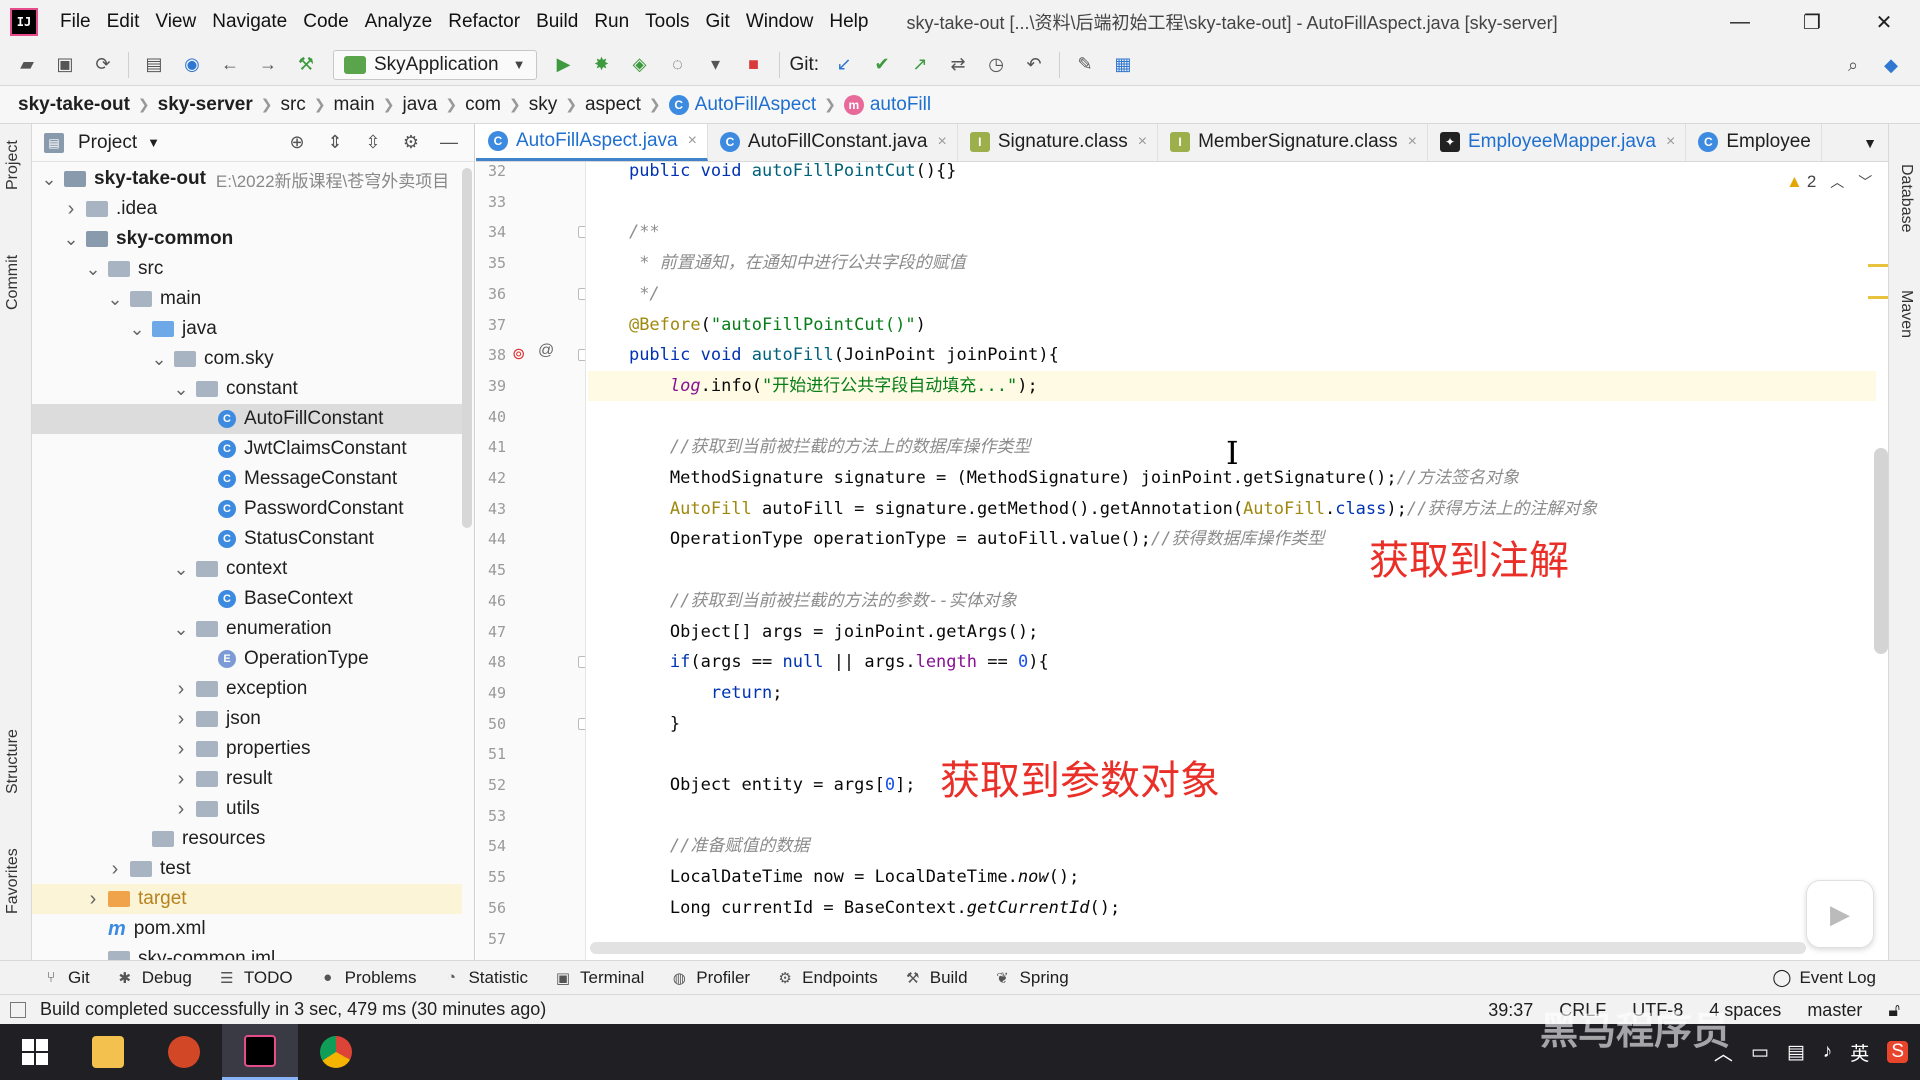  I want to click on menu-analyze: Analyze, so click(399, 22).